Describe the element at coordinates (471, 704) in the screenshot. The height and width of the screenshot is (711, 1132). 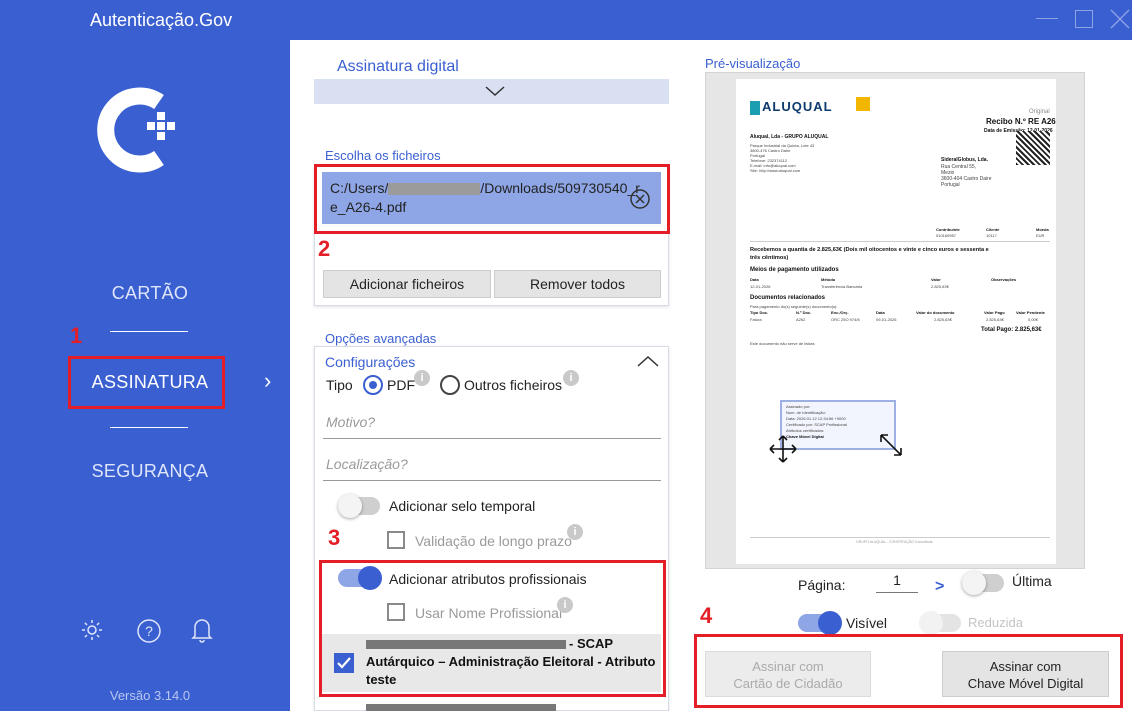
I see `next-attribute-row-cutoff` at that location.